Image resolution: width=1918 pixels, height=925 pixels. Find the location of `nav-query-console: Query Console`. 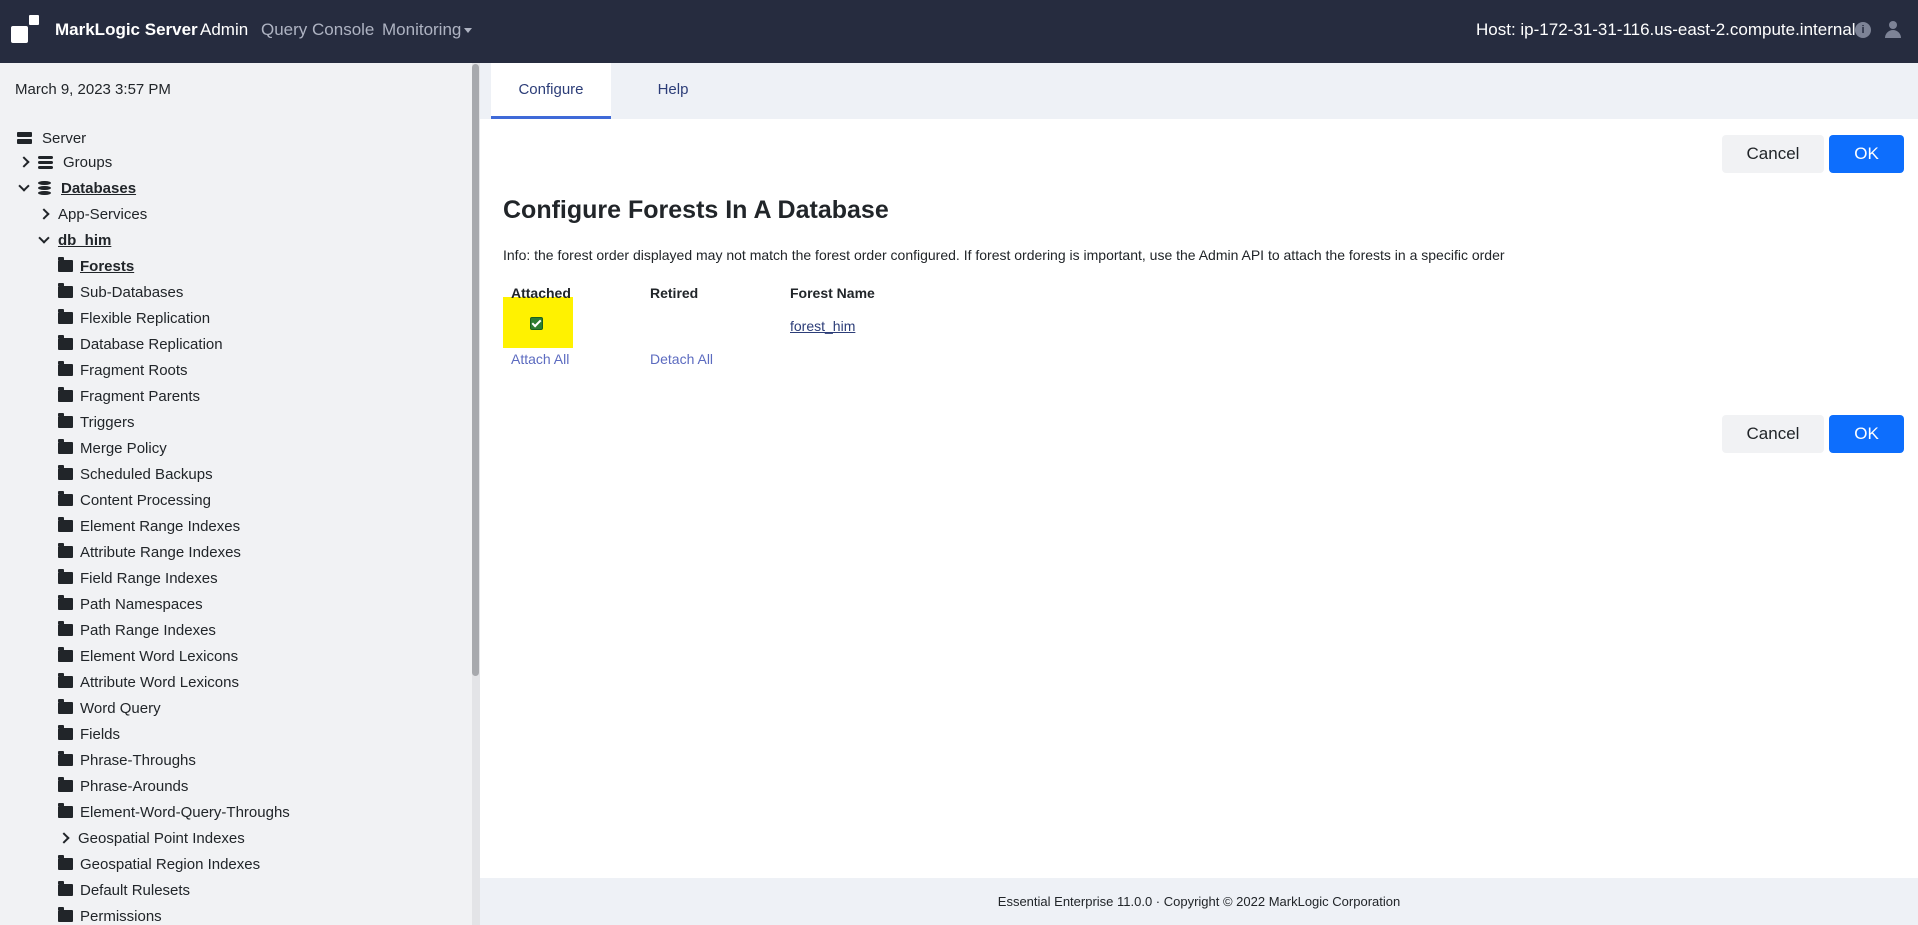

nav-query-console: Query Console is located at coordinates (317, 30).